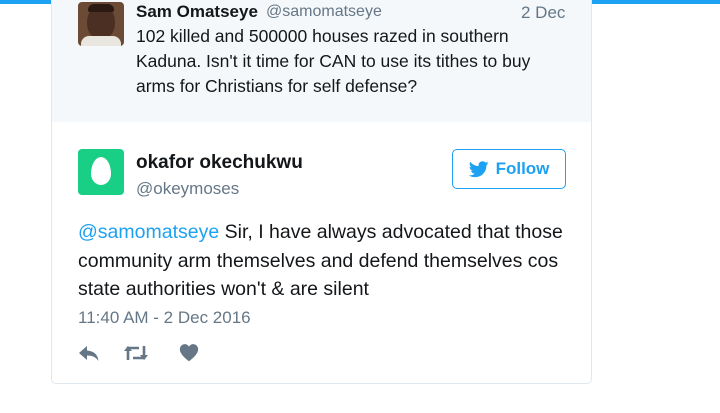  Describe the element at coordinates (148, 232) in the screenshot. I see `mention-link: @samomatseye` at that location.